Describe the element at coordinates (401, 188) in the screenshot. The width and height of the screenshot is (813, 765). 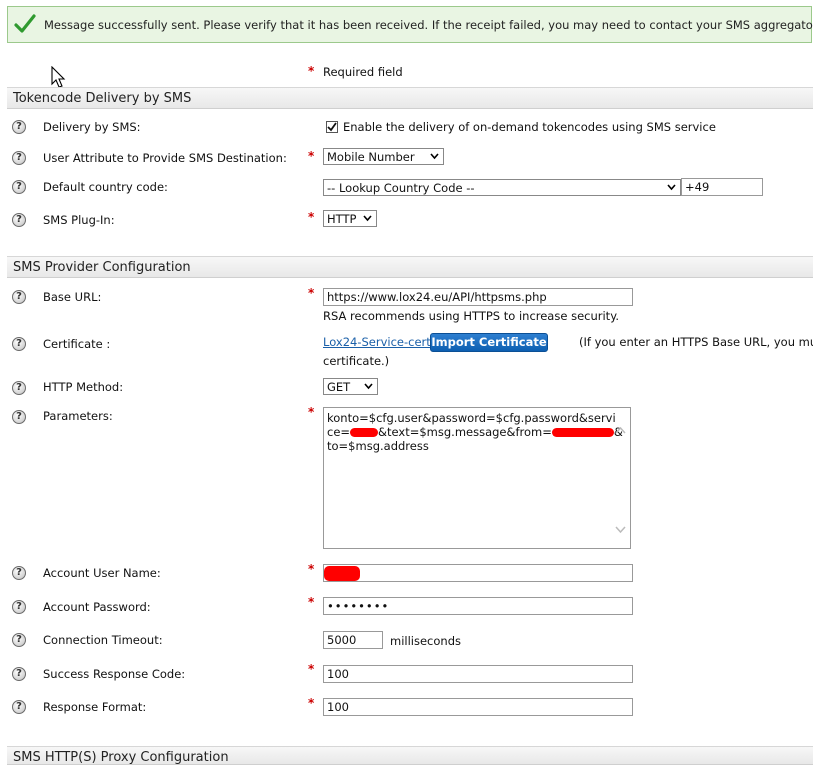
I see `select-value: -- Lookup Country Code --` at that location.